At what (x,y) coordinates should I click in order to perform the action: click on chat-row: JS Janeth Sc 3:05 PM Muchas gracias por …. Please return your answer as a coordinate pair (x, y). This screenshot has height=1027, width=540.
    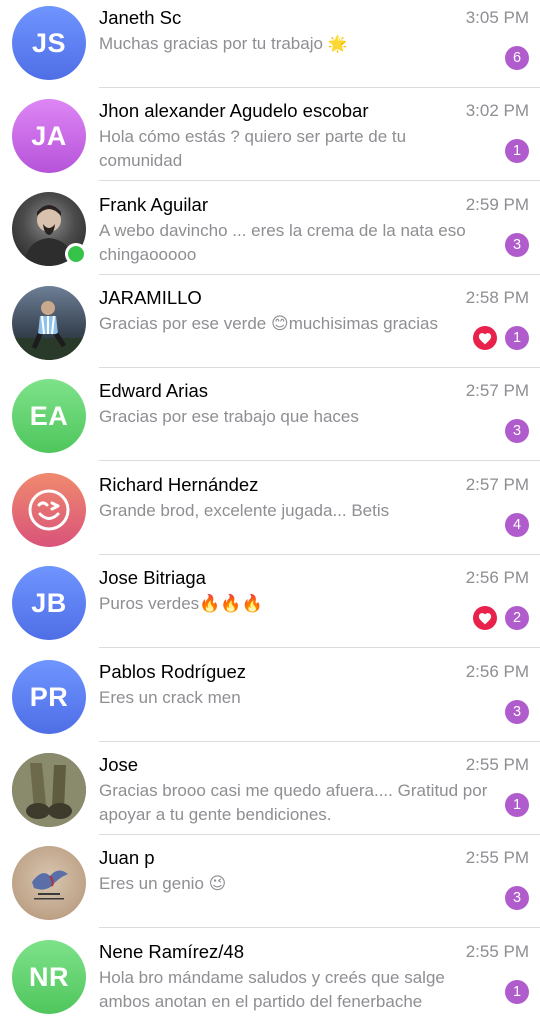
    Looking at the image, I should click on (270, 46).